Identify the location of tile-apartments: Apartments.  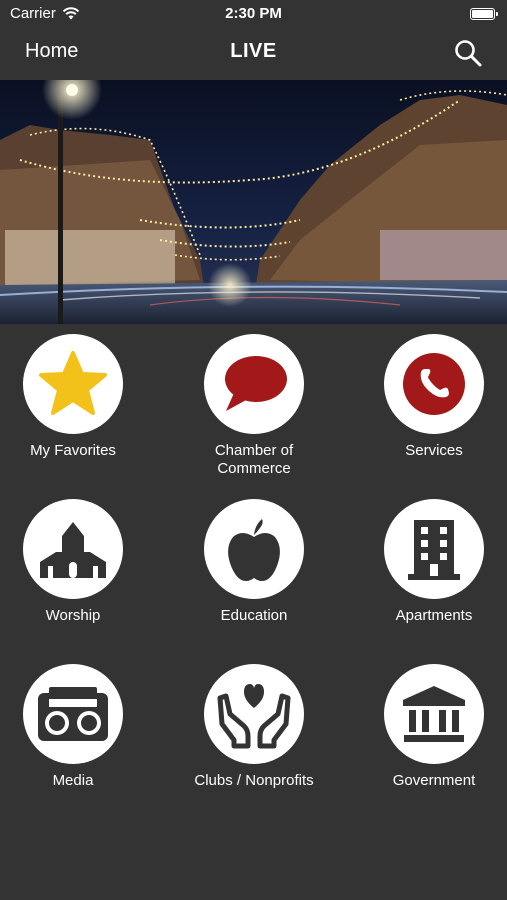
(430, 562).